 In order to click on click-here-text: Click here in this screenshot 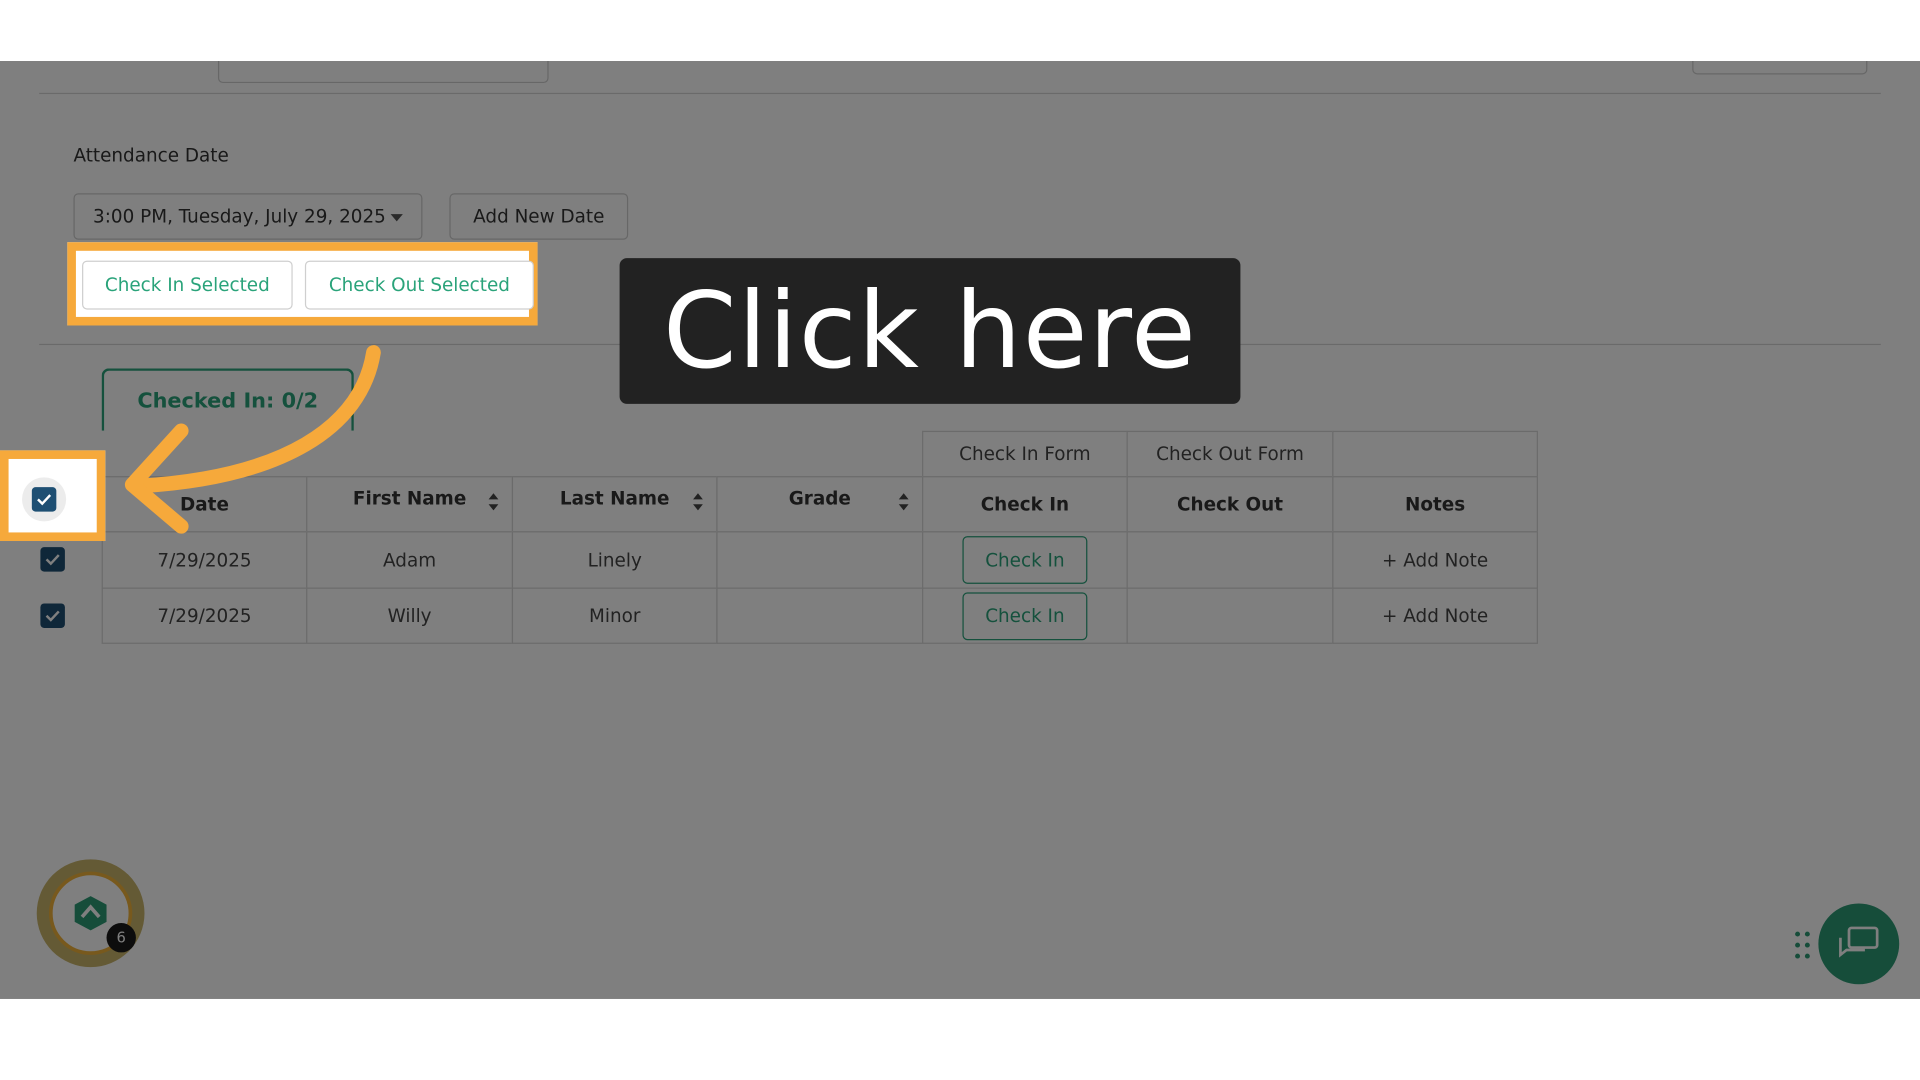, I will do `click(930, 331)`.